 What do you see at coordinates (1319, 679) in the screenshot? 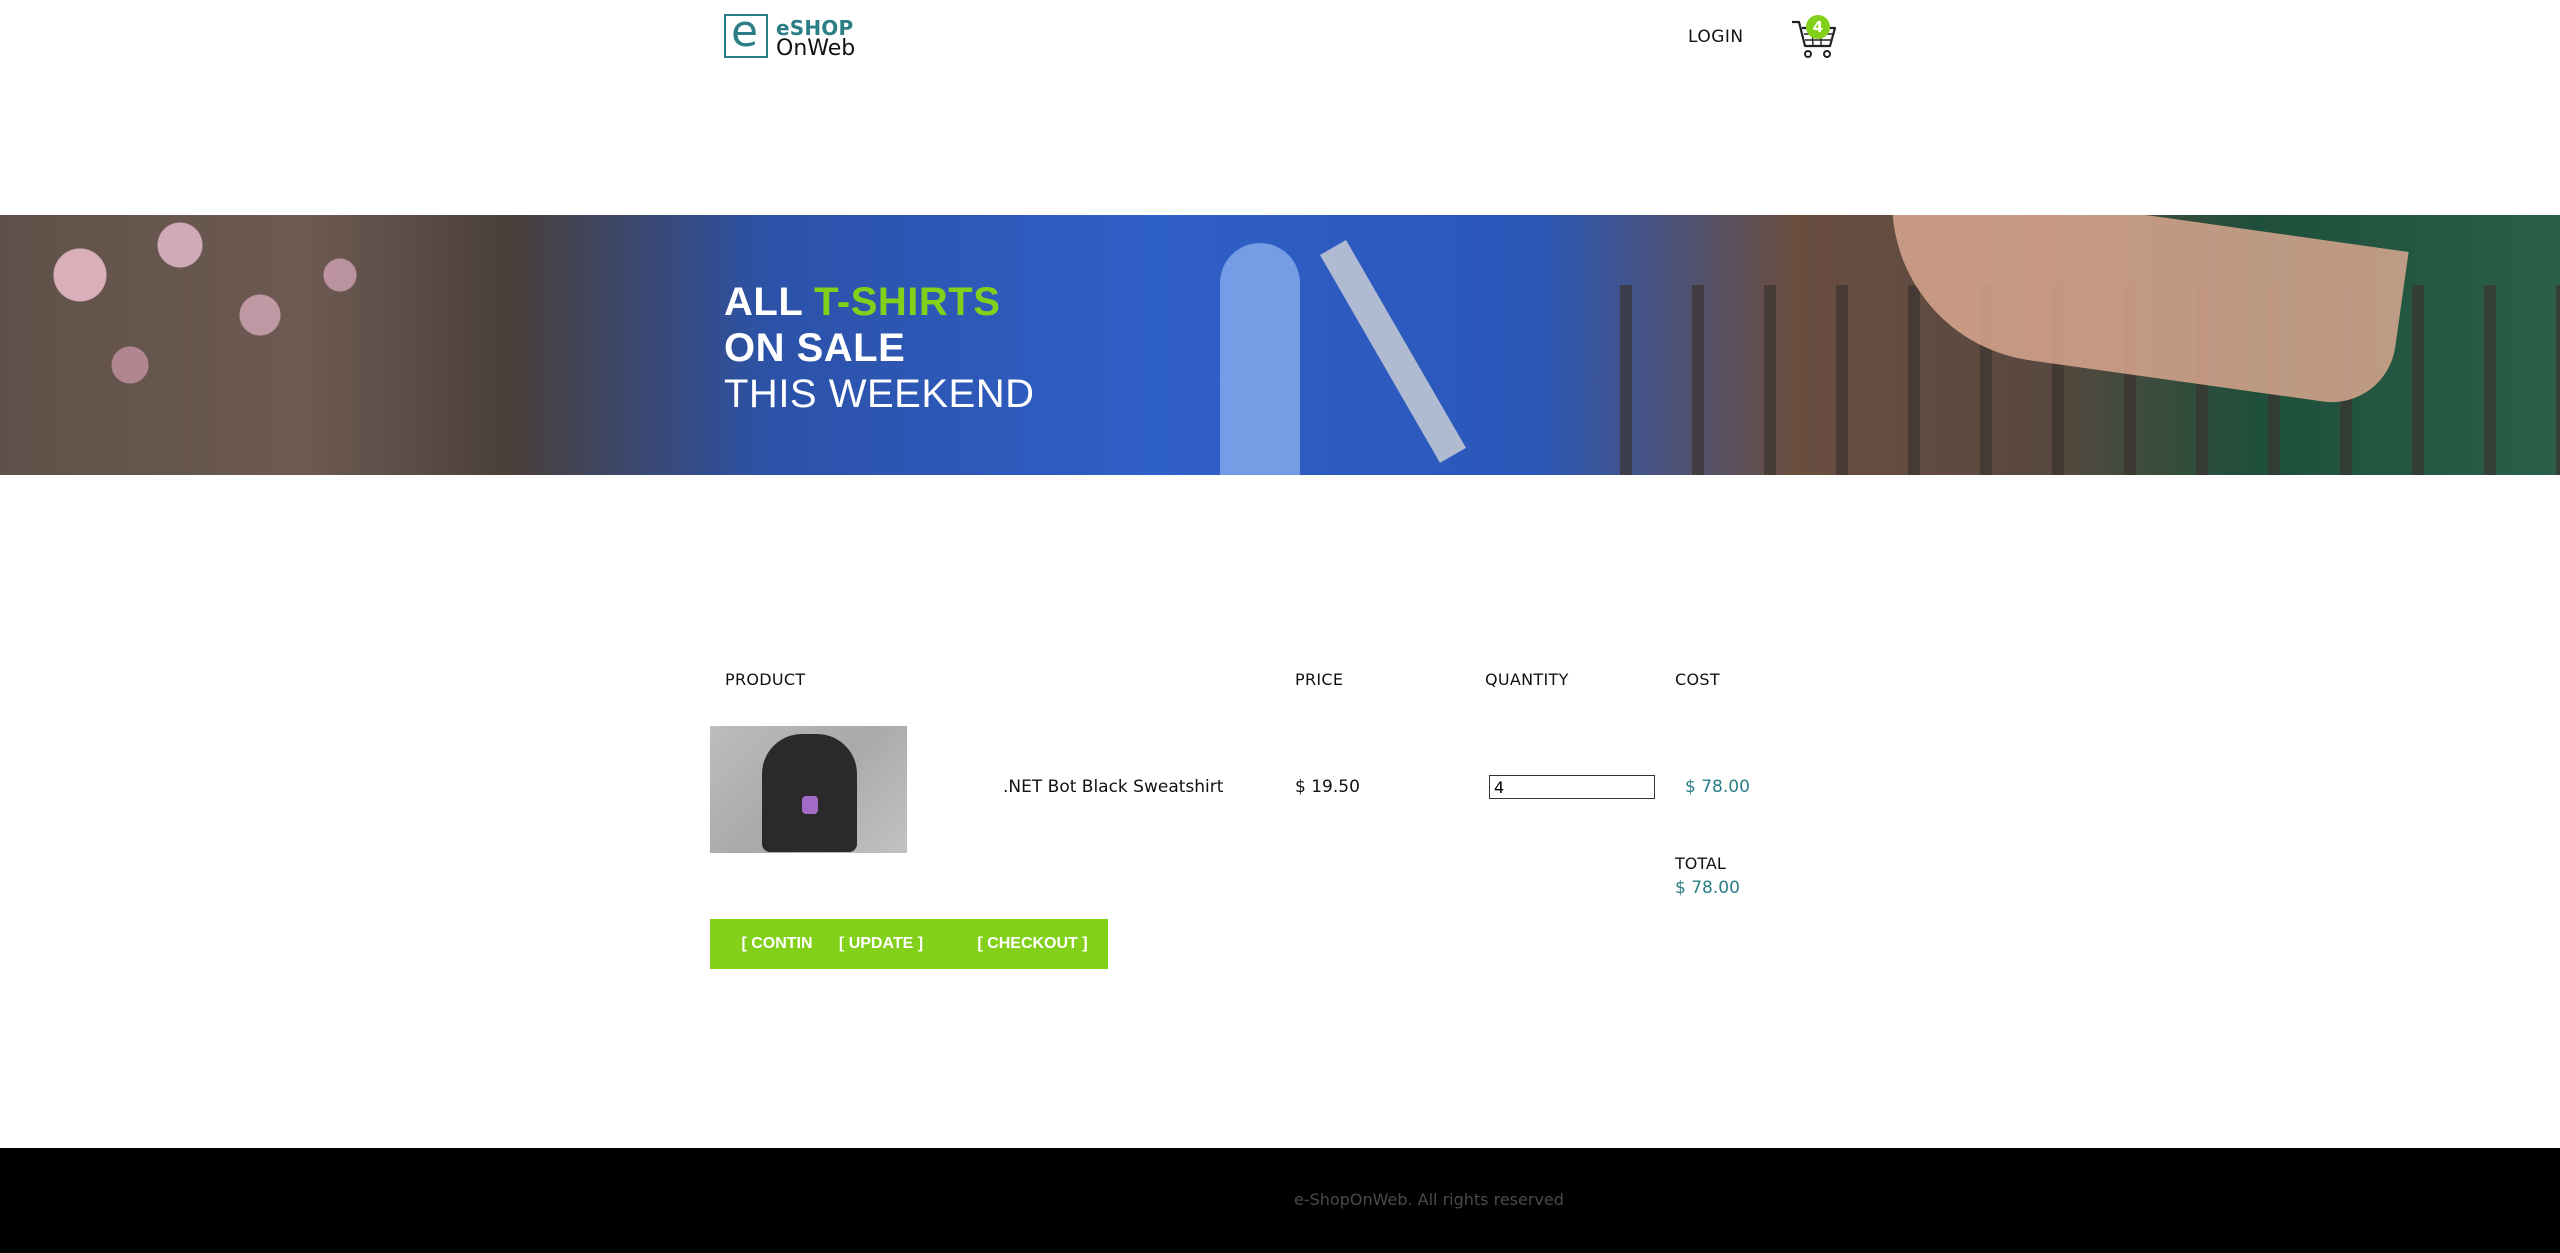
I see `column-header-price: PRICE` at bounding box center [1319, 679].